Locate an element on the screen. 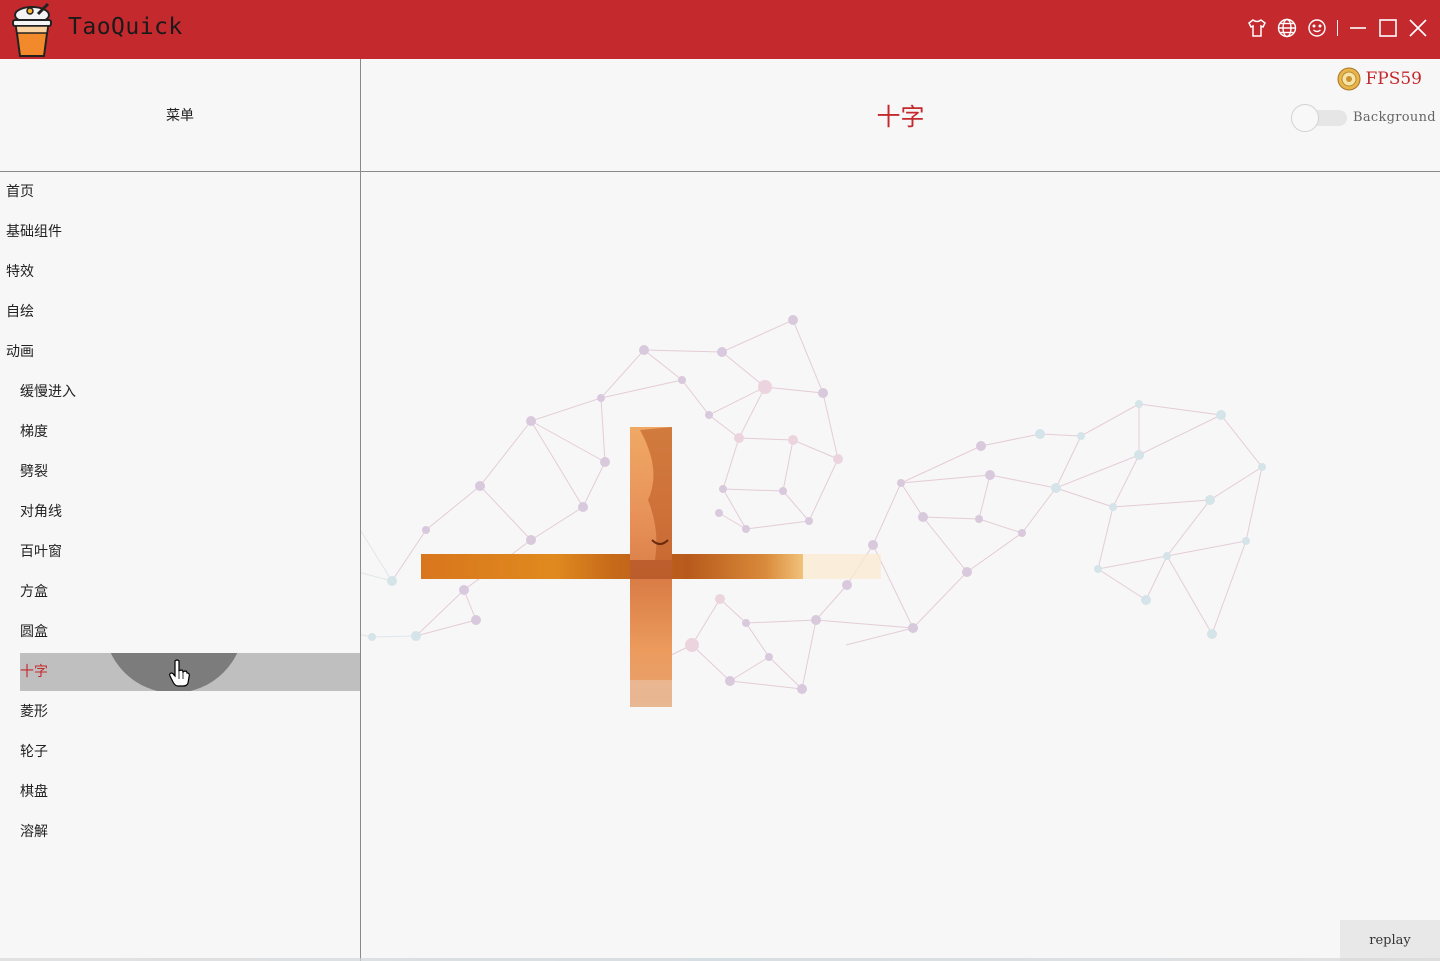 The image size is (1440, 961). fps-indicator: FPS59 is located at coordinates (1379, 79).